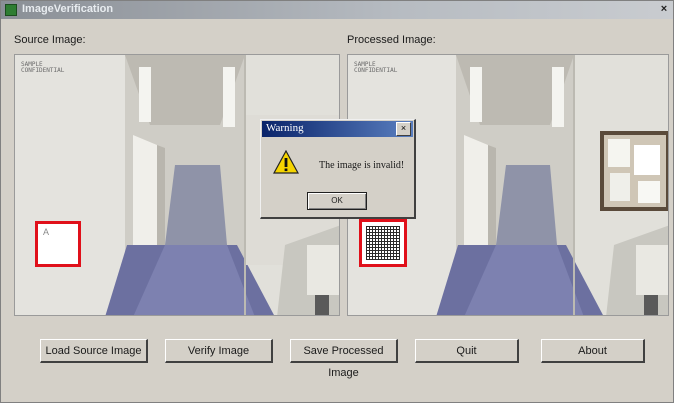 The image size is (674, 403). What do you see at coordinates (68, 9) in the screenshot?
I see `window-title: ImageVerification` at bounding box center [68, 9].